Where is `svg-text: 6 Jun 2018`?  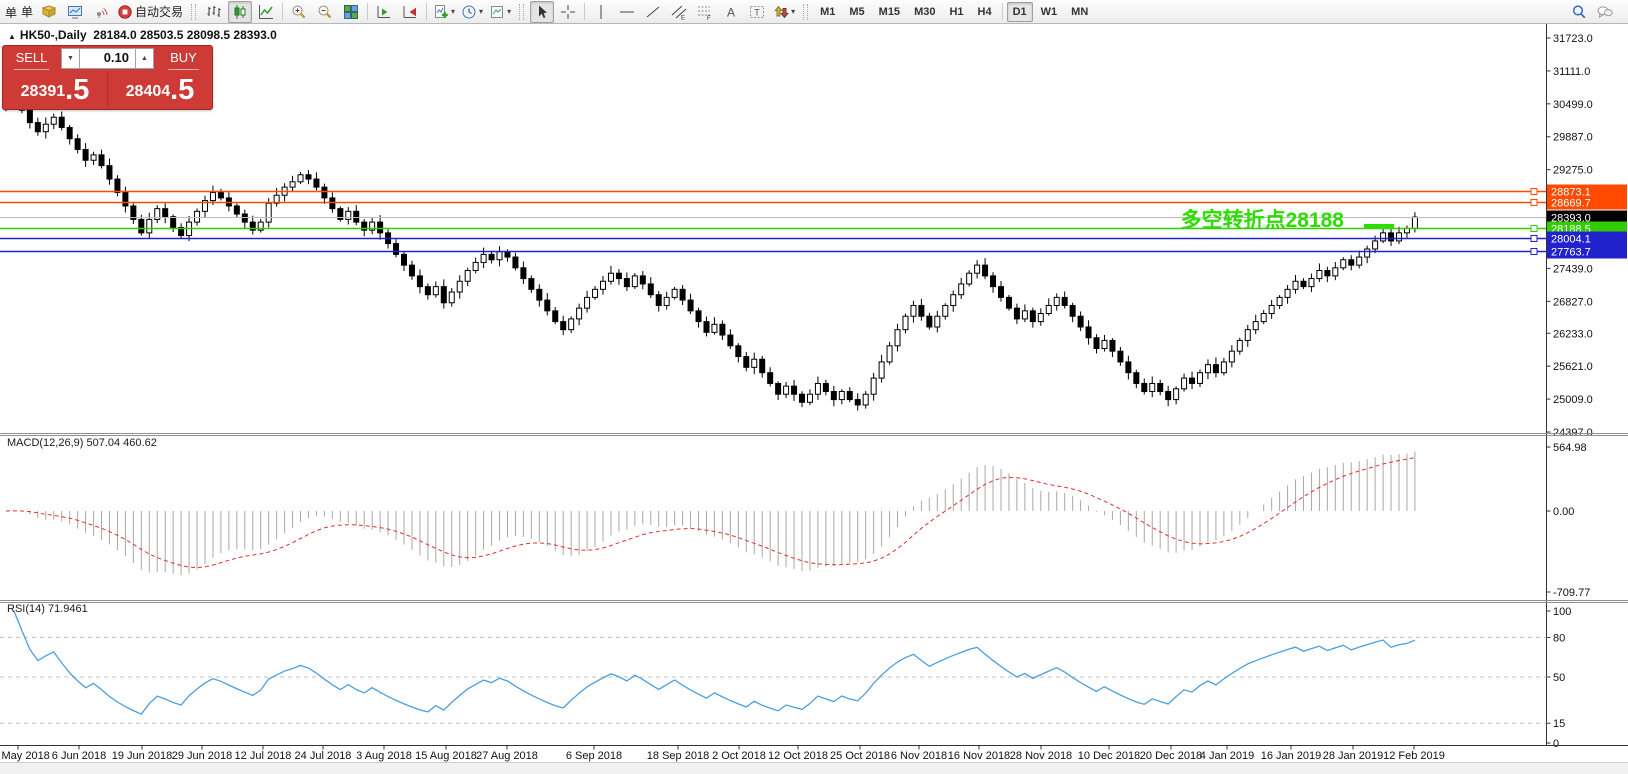 svg-text: 6 Jun 2018 is located at coordinates (79, 756).